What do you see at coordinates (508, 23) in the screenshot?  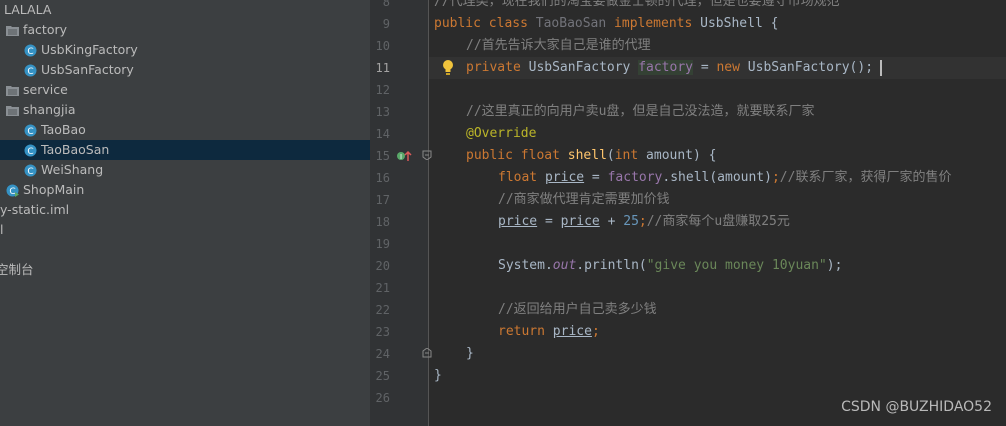 I see `keyword: class` at bounding box center [508, 23].